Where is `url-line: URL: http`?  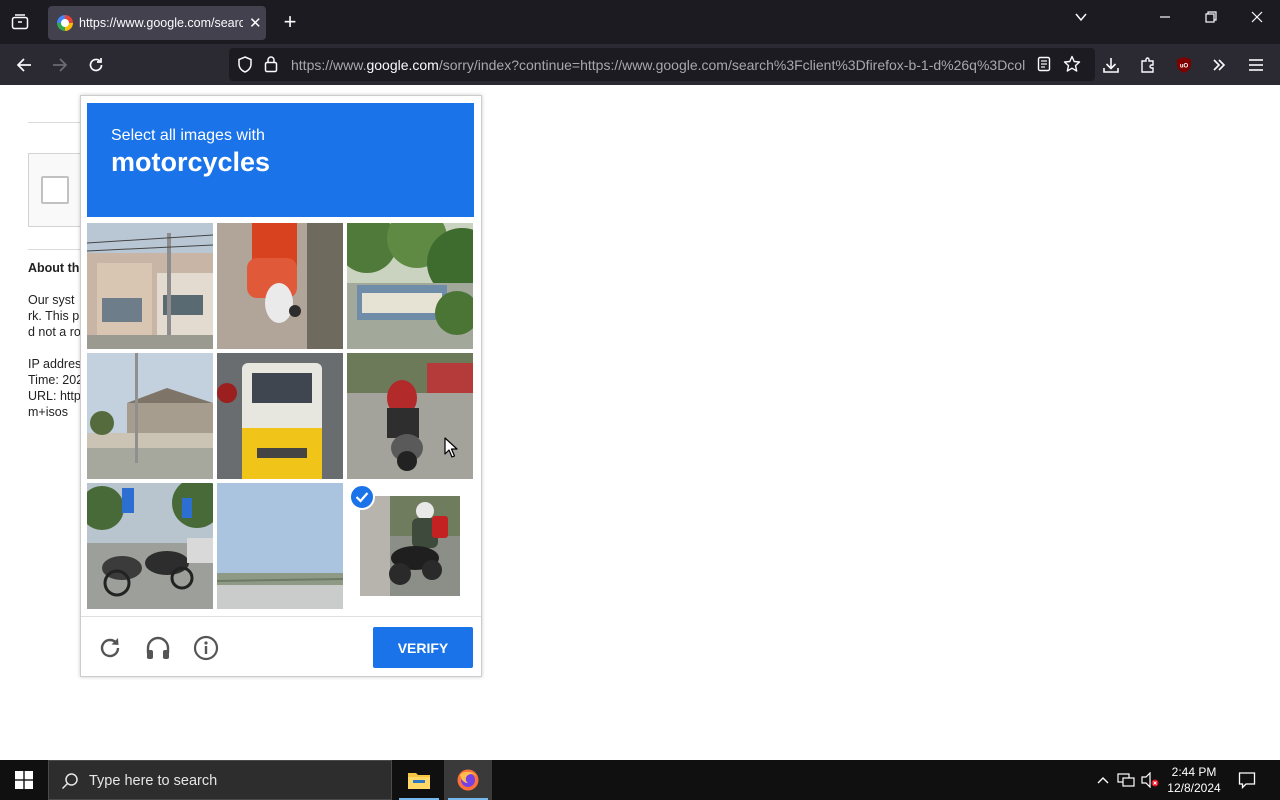 url-line: URL: http is located at coordinates (54, 396).